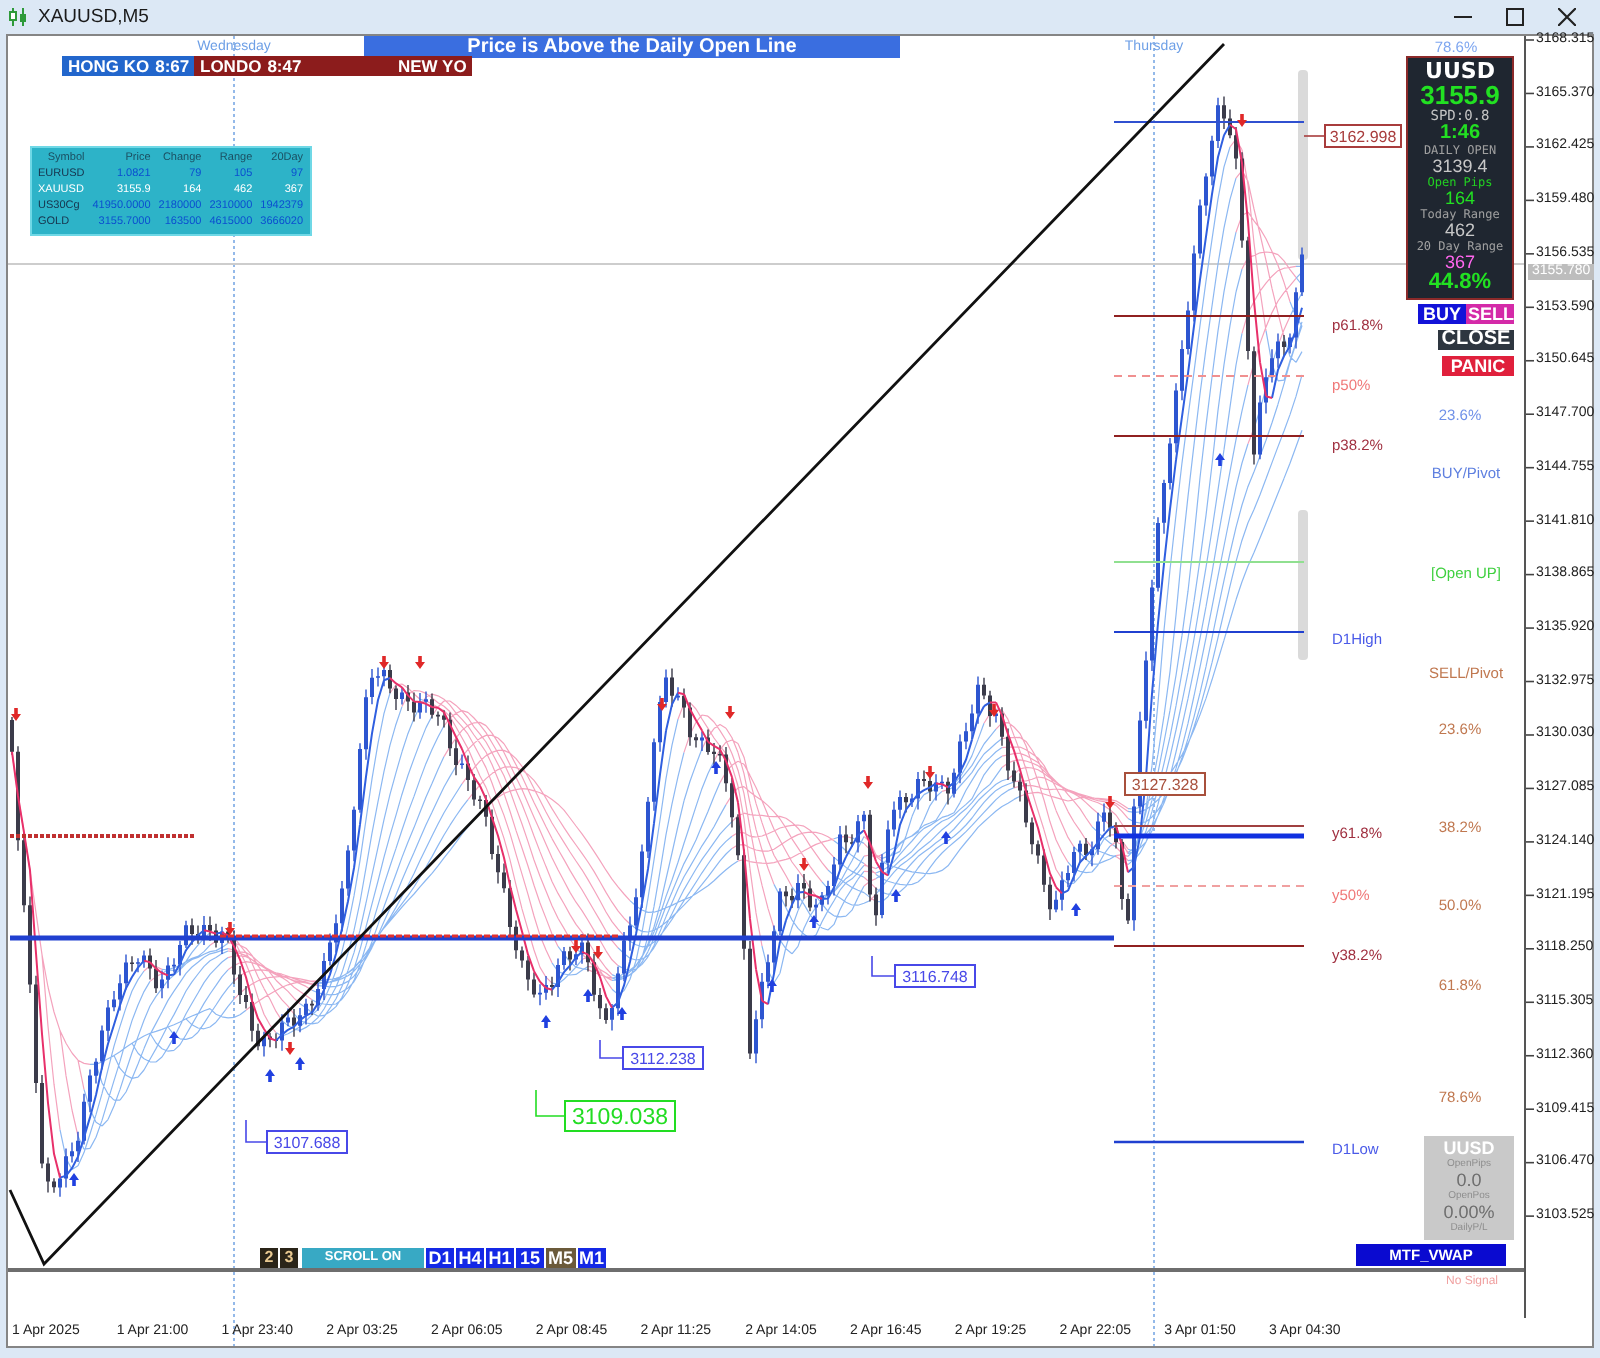 The width and height of the screenshot is (1600, 1358). I want to click on price-tag: 3116.748, so click(935, 976).